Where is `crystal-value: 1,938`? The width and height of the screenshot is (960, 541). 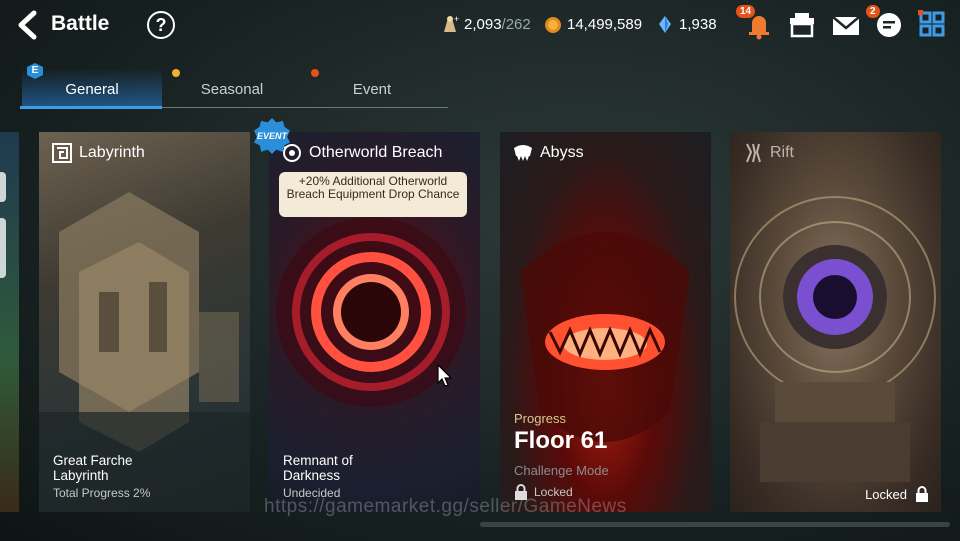
crystal-value: 1,938 is located at coordinates (698, 24).